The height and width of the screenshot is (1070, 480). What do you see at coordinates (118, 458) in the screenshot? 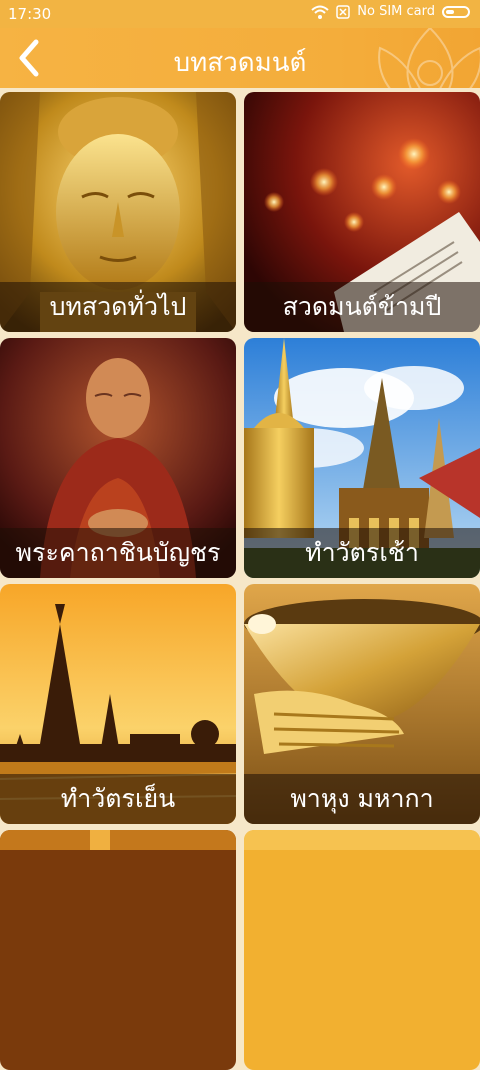
I see `tile-chinabanchon-prayer: พระคาถาชินบัญชร` at bounding box center [118, 458].